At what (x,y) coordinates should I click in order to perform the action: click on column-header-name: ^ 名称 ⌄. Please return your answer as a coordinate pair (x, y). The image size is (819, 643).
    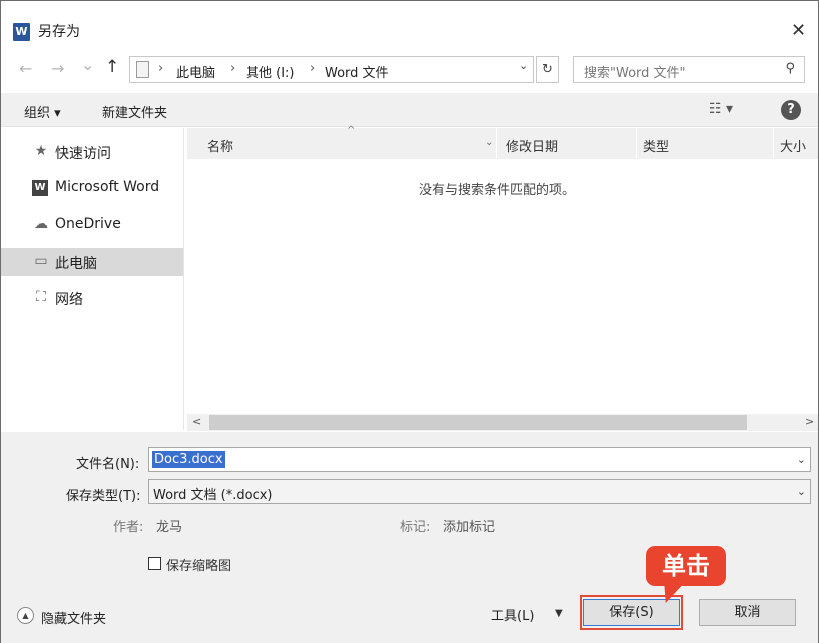
    Looking at the image, I should click on (342, 142).